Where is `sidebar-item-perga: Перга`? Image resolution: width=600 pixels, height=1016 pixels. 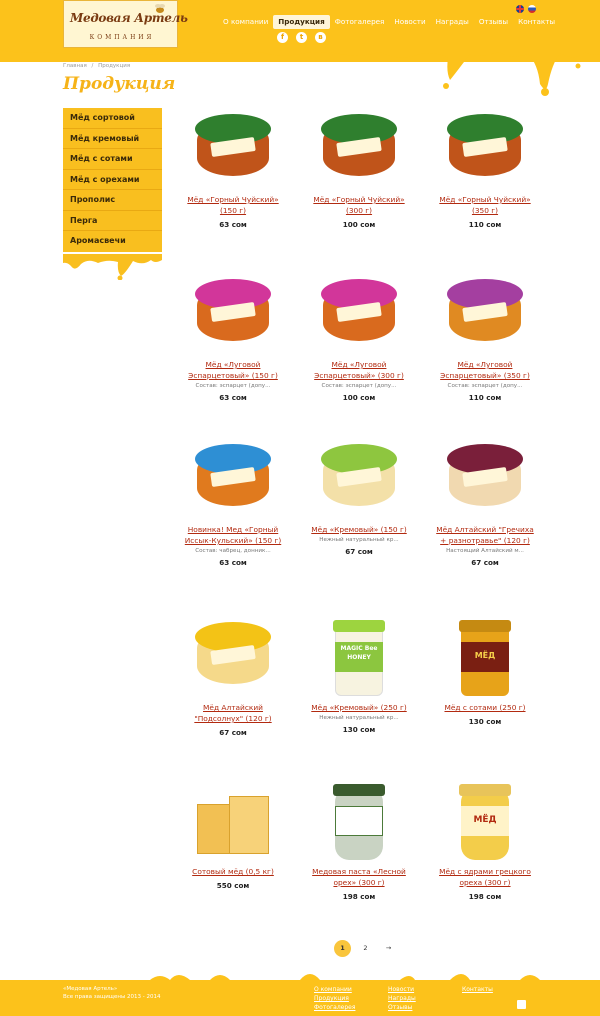 sidebar-item-perga: Перга is located at coordinates (112, 221).